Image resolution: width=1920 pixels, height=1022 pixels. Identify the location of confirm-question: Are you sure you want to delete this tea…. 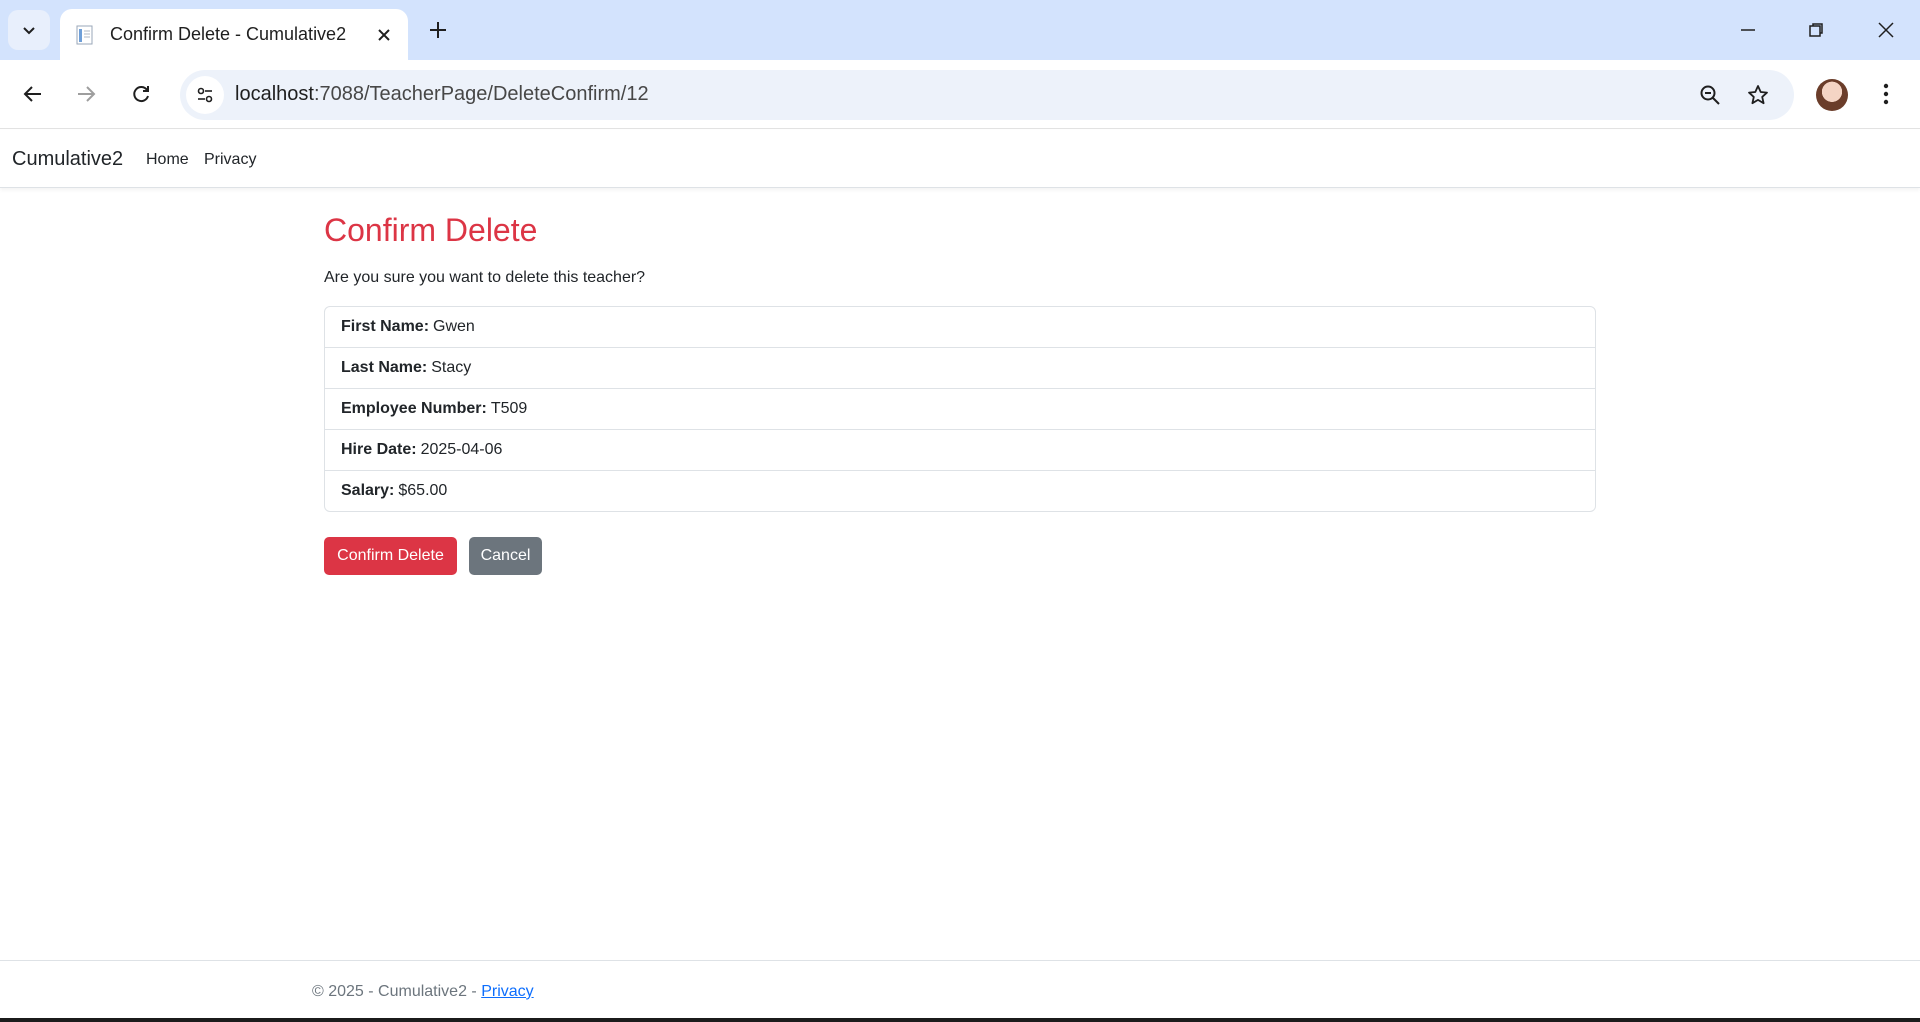
(485, 277).